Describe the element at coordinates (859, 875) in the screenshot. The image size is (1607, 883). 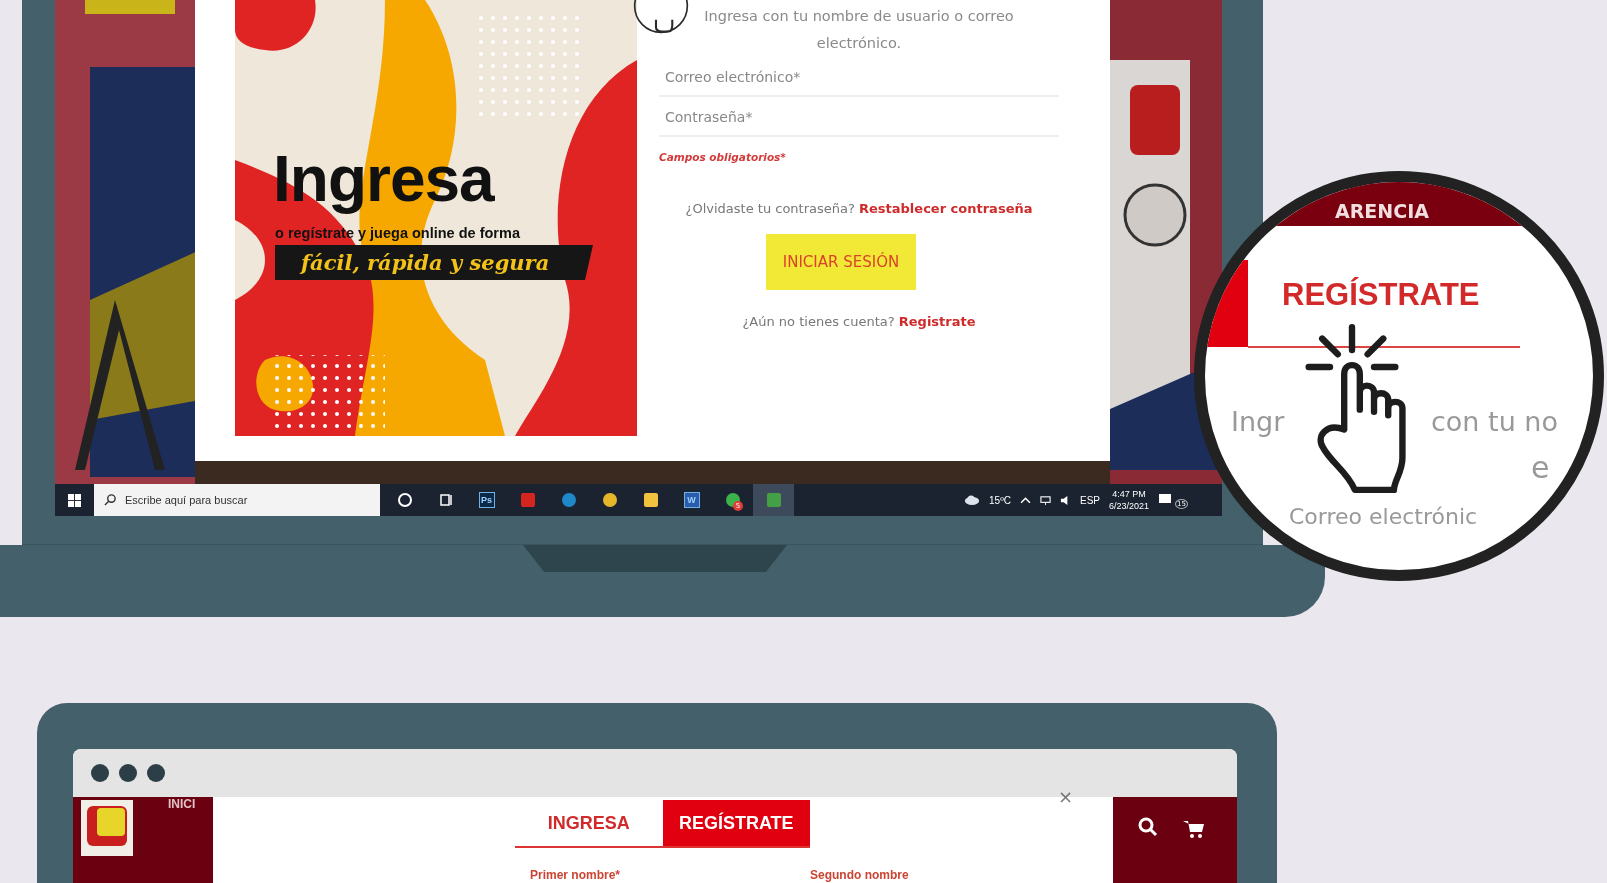
I see `field-label: Segundo nombre` at that location.